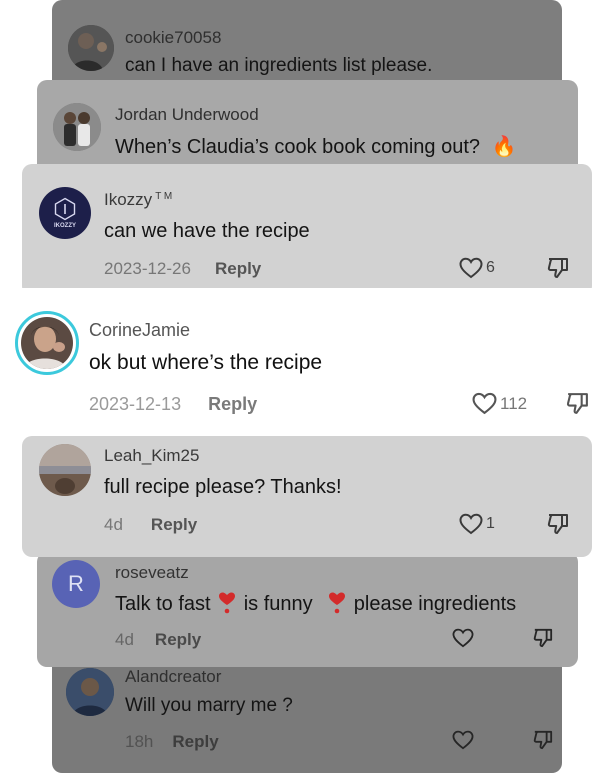 The width and height of the screenshot is (612, 773). I want to click on comment-username: Alandcreator, so click(173, 677).